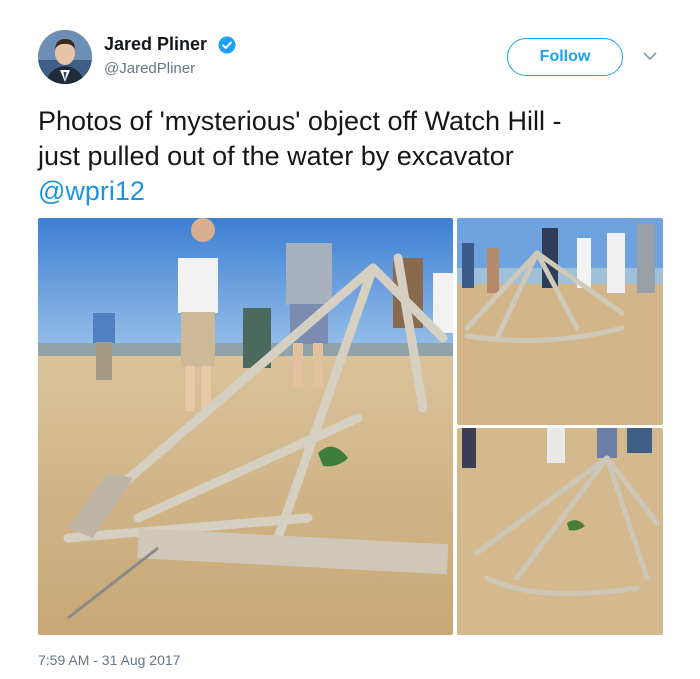 This screenshot has width=700, height=679. Describe the element at coordinates (109, 660) in the screenshot. I see `timestamp: 7:59 AM - 31 Aug 2017` at that location.